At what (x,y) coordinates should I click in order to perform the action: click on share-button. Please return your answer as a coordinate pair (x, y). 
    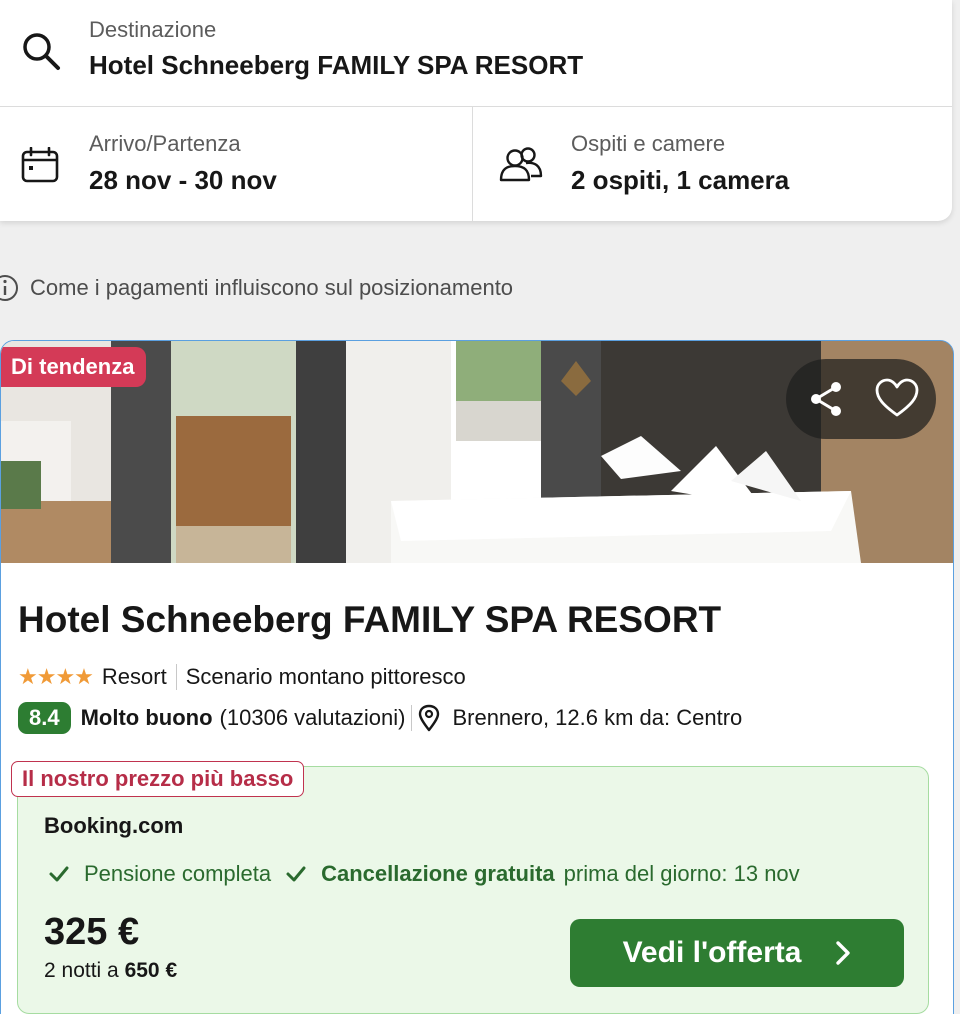
    Looking at the image, I should click on (826, 399).